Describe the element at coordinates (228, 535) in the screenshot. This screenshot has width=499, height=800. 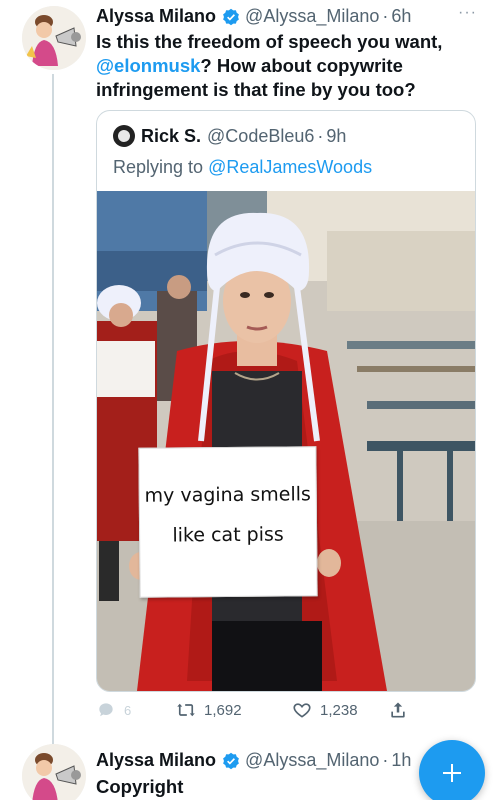
I see `sign-text-line: like cat piss` at that location.